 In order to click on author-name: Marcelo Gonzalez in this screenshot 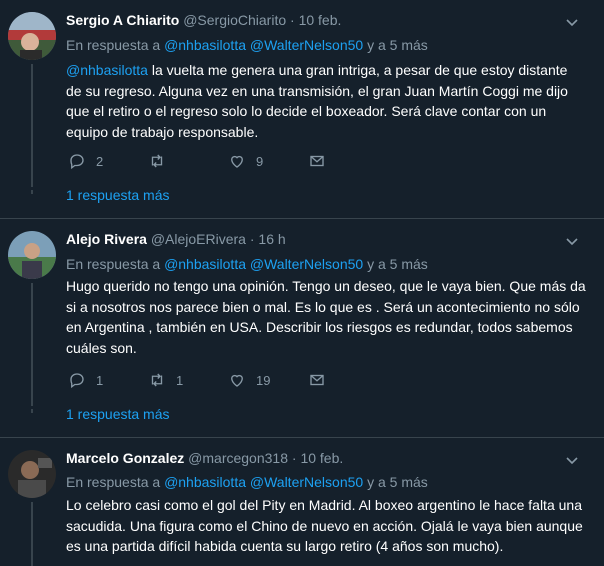, I will do `click(125, 458)`.